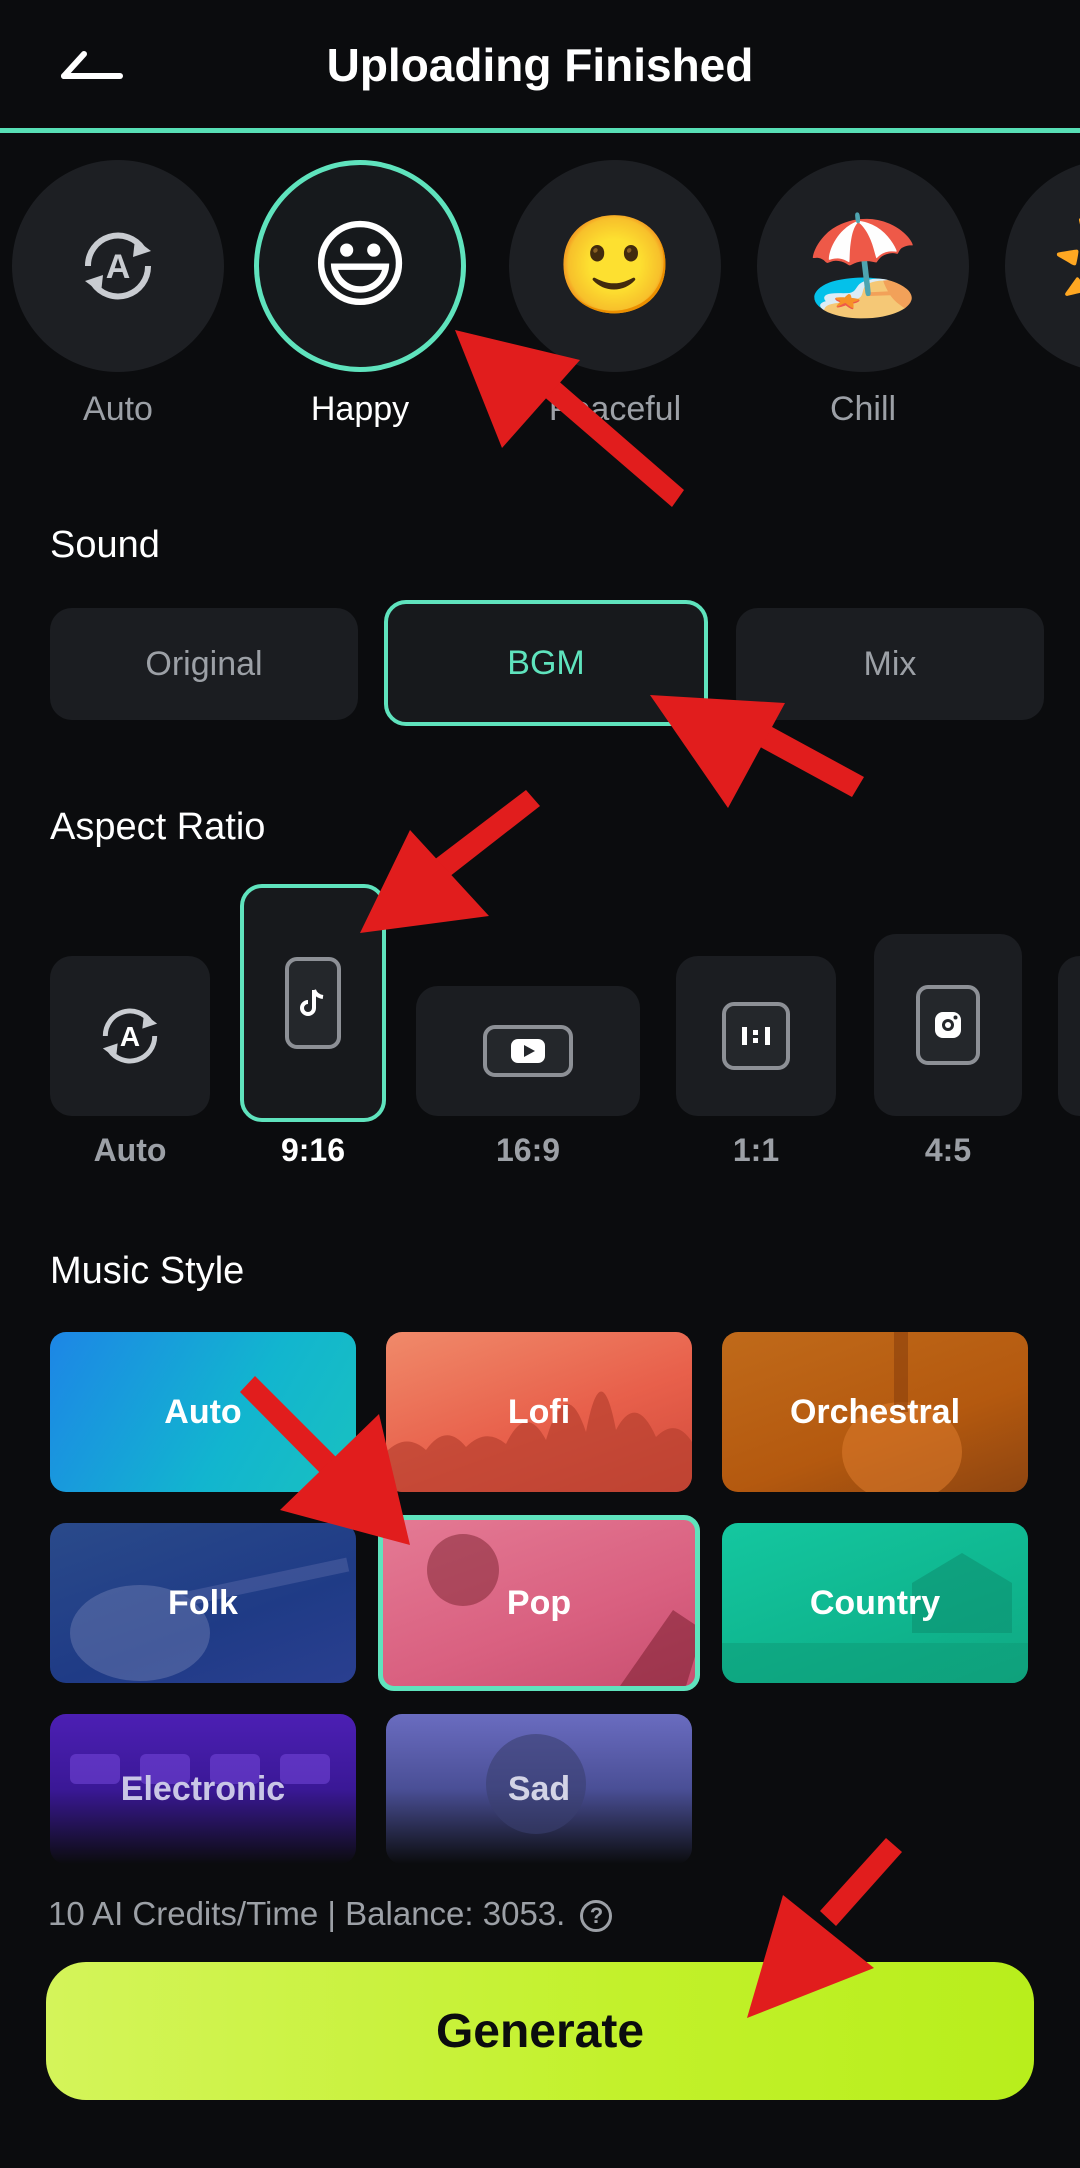 Image resolution: width=1080 pixels, height=2168 pixels. I want to click on aspect-option-9-16: 9:16, so click(313, 1026).